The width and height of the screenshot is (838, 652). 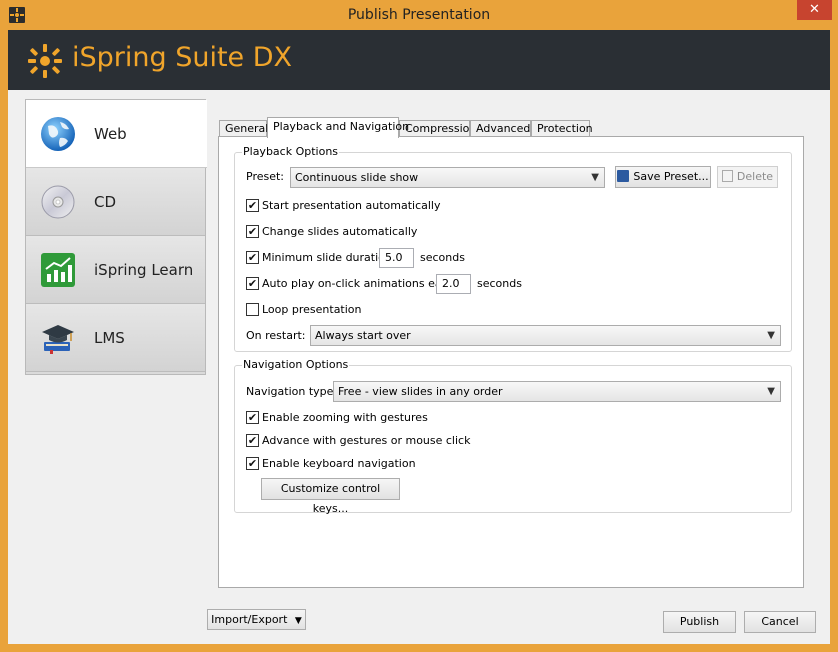 What do you see at coordinates (358, 283) in the screenshot?
I see `auto-play-label: Auto play on-click animations each` at bounding box center [358, 283].